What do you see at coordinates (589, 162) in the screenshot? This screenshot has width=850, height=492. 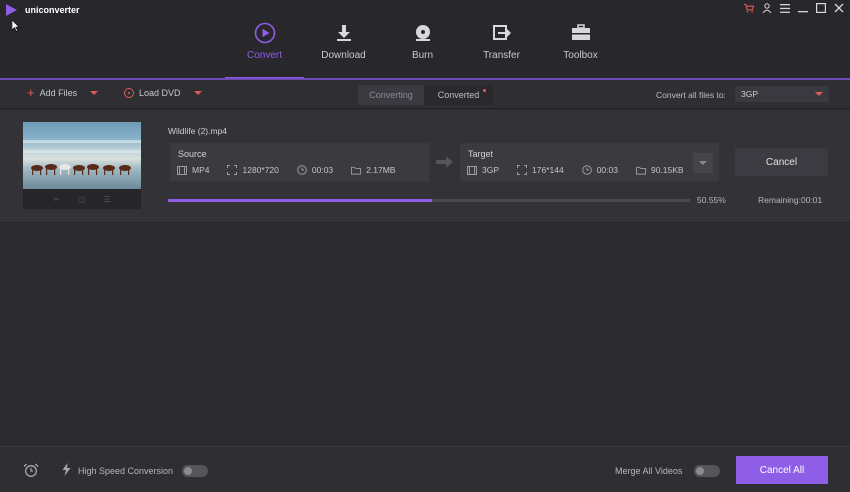 I see `target-panel: Target 3GP 176*144 00:03 90.15KB` at bounding box center [589, 162].